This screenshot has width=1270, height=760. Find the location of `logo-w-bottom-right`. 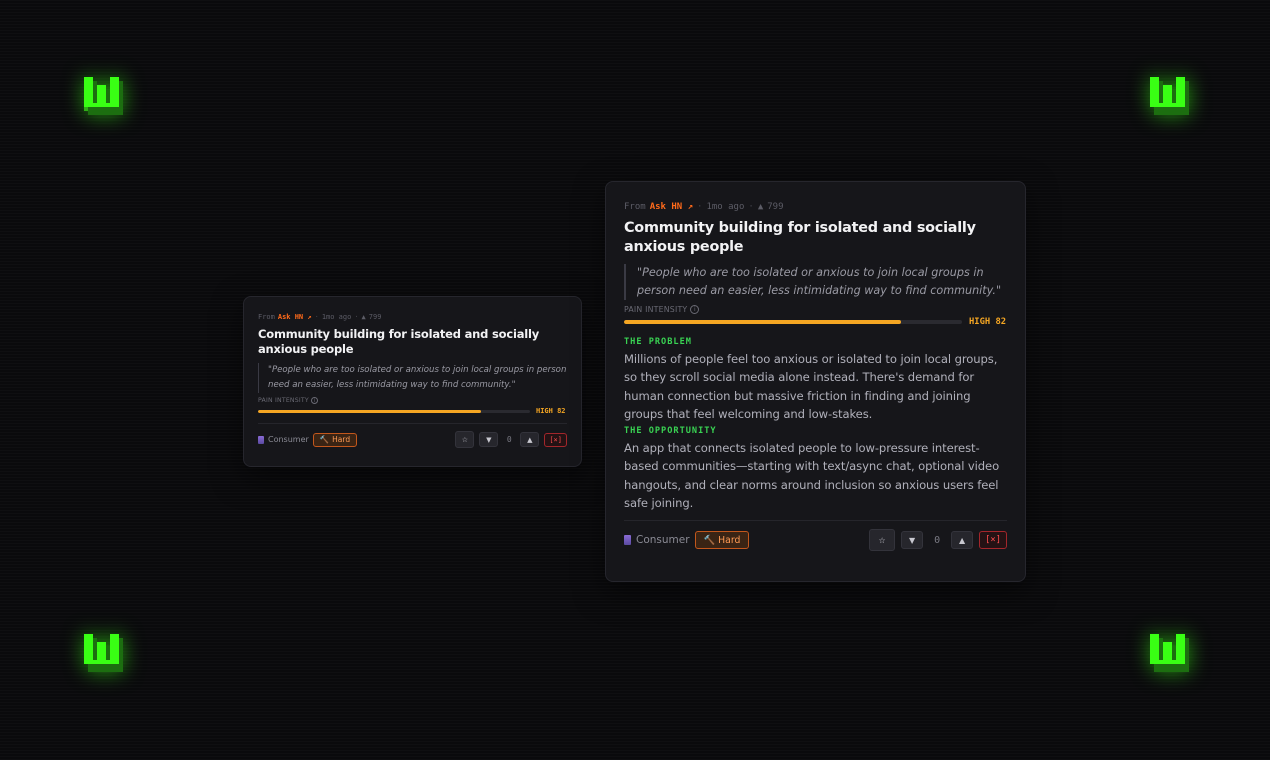

logo-w-bottom-right is located at coordinates (1170, 652).